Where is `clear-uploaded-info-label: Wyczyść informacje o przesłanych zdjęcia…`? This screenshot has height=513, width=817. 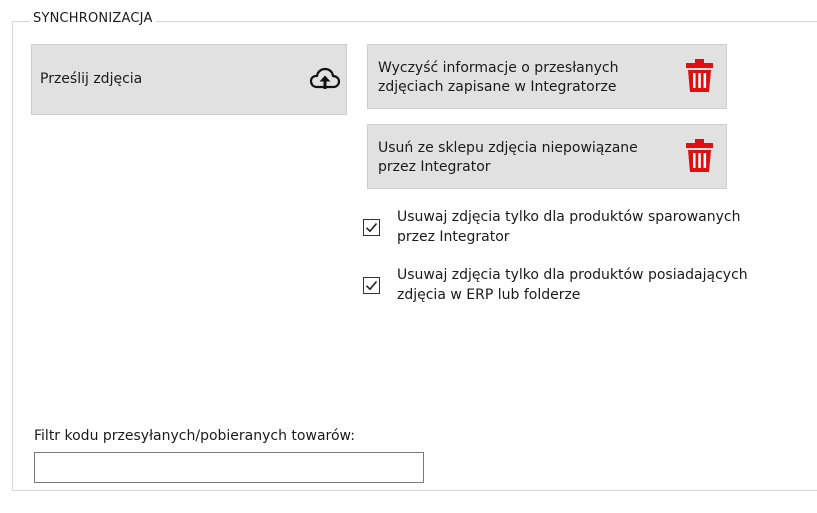
clear-uploaded-info-label: Wyczyść informacje o przesłanych zdjęcia… is located at coordinates (498, 77).